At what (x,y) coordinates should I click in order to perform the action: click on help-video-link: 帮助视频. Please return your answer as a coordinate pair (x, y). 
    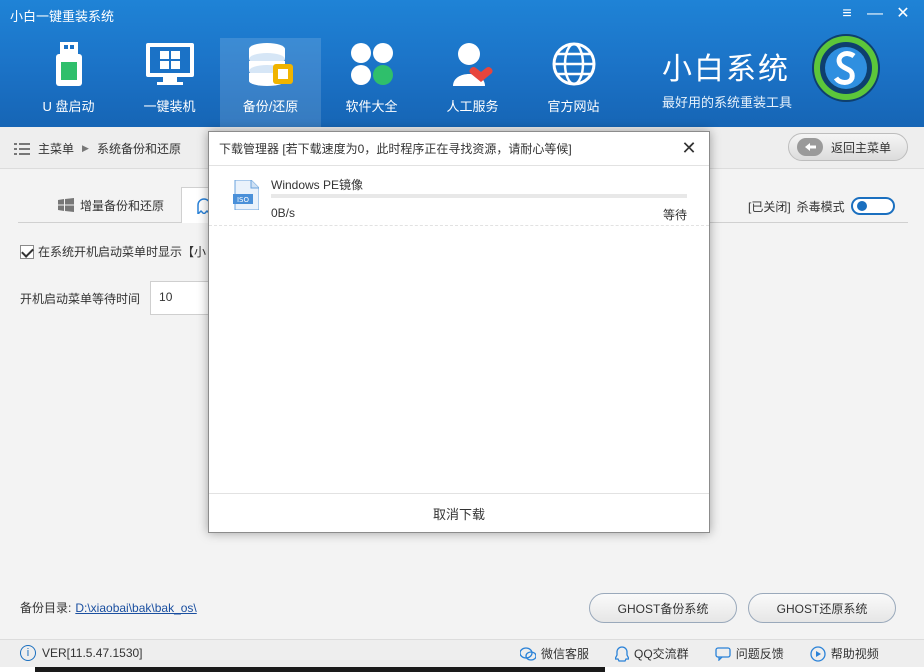
    Looking at the image, I should click on (844, 653).